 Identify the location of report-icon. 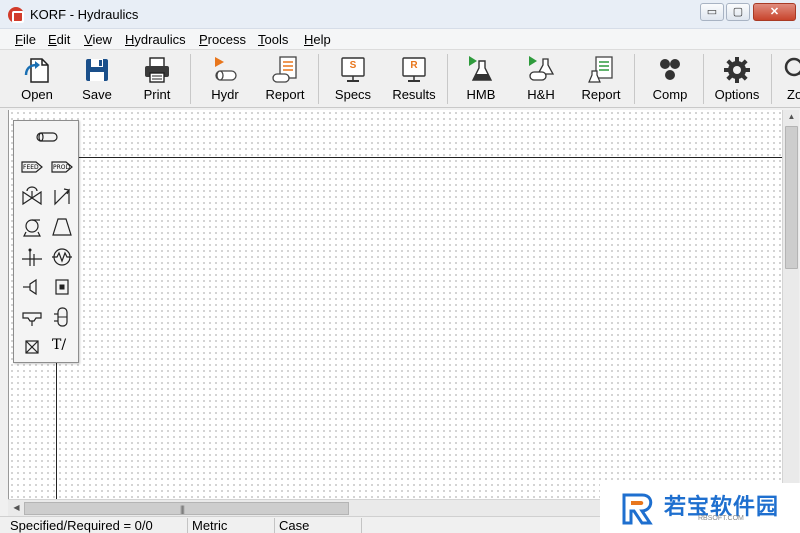
(284, 69).